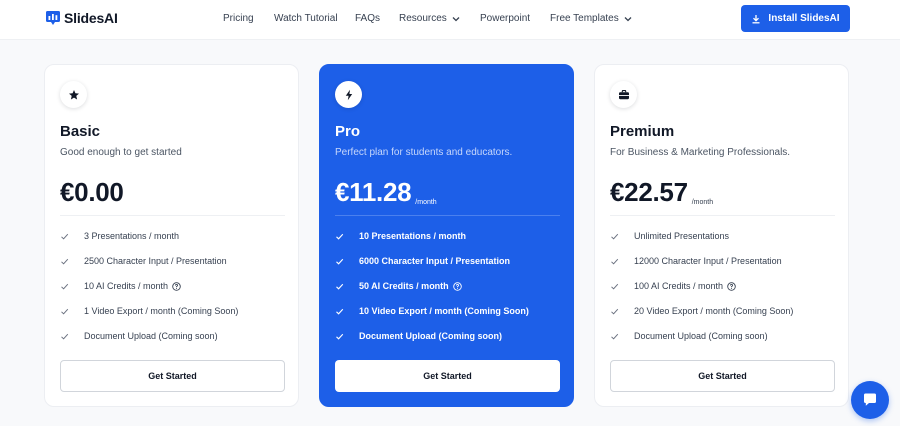 The height and width of the screenshot is (426, 900). I want to click on feature-text: Unlimited Presentations, so click(682, 236).